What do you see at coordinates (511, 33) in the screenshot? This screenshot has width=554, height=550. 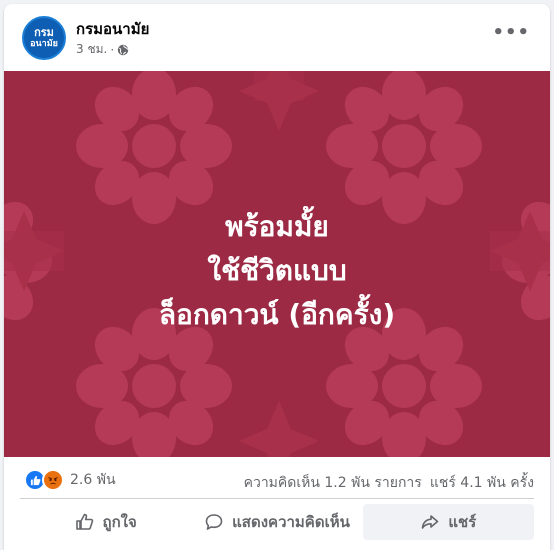 I see `more-options-icon: •••` at bounding box center [511, 33].